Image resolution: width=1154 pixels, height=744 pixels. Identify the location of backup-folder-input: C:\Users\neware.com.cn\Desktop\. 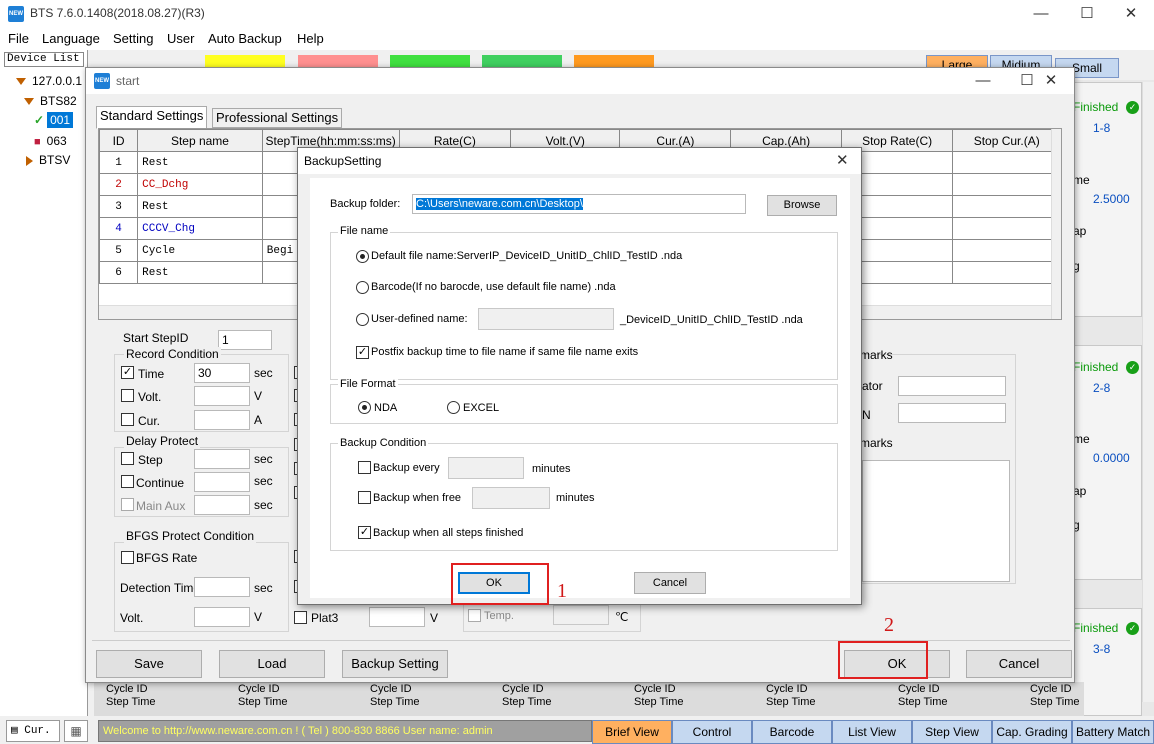
(579, 204).